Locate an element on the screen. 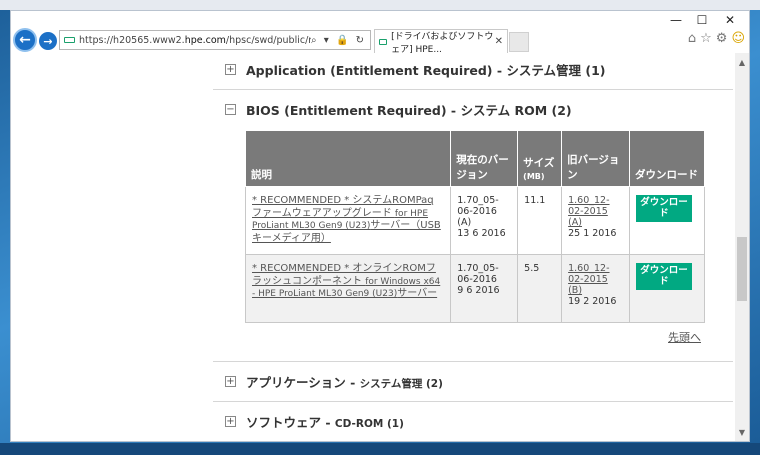 This screenshot has width=760, height=455. forward-button: → is located at coordinates (48, 41).